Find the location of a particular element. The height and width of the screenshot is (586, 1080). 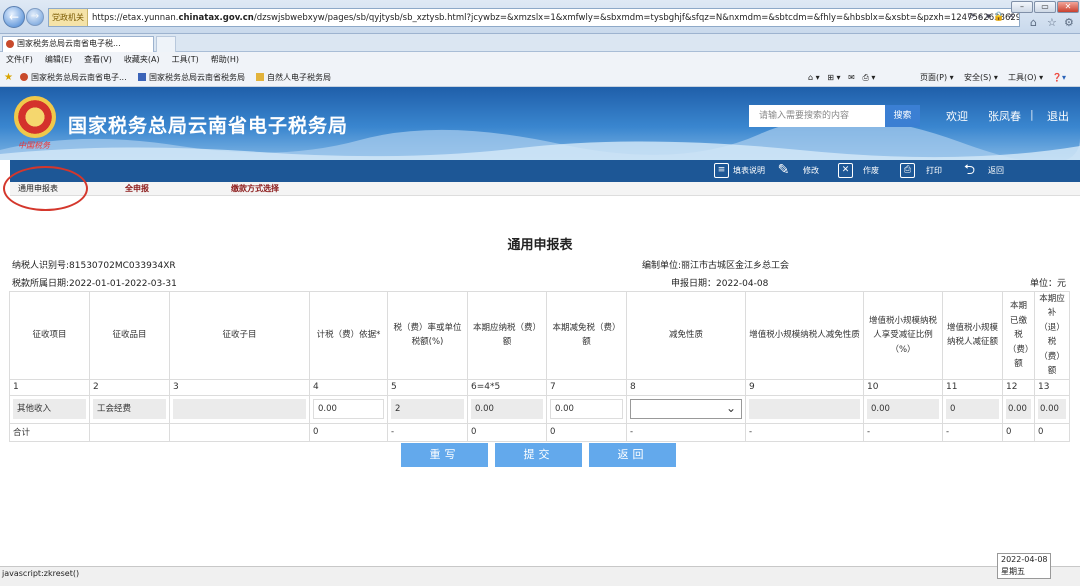

currency-unit: 单位：元 is located at coordinates (1048, 284).